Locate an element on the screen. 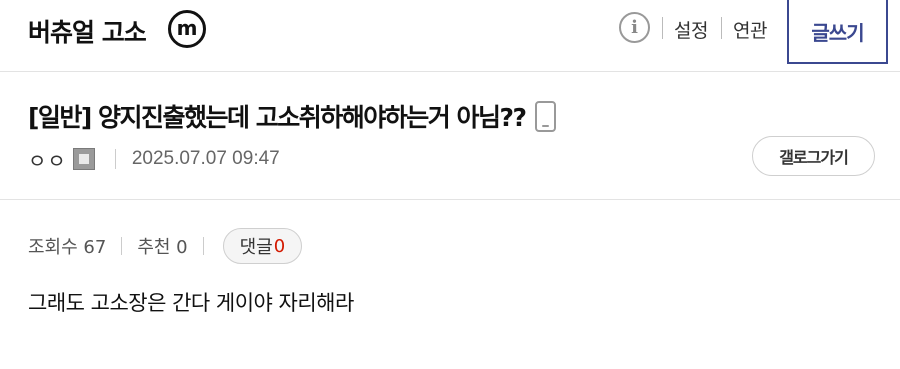 This screenshot has height=369, width=900. post-title-row: [일반] 양지진출했는데 고소취하해야하는거 아님?? is located at coordinates (292, 116).